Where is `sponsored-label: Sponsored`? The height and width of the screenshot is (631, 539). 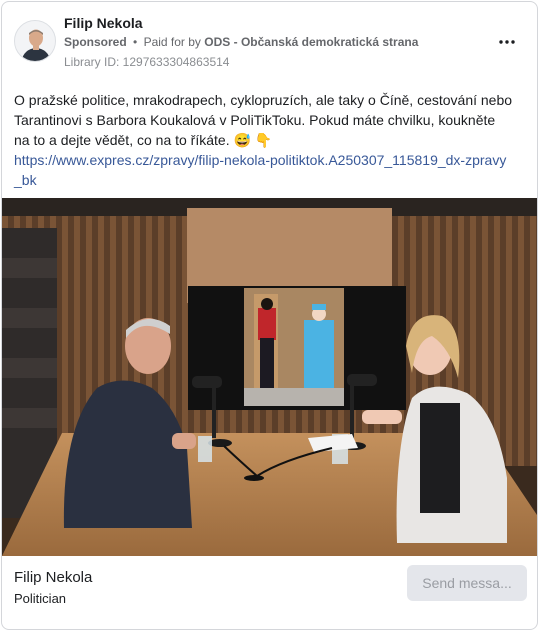
sponsored-label: Sponsored is located at coordinates (95, 42).